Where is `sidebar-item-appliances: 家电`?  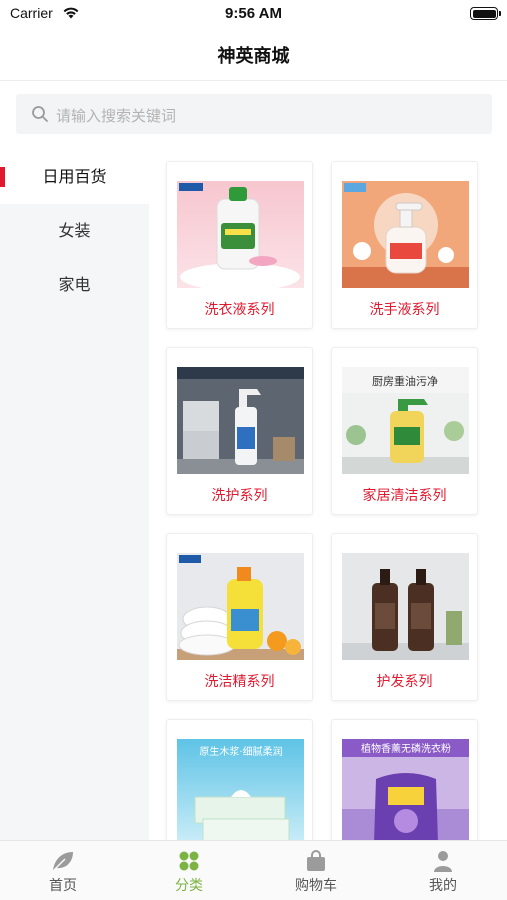 sidebar-item-appliances: 家电 is located at coordinates (74, 285).